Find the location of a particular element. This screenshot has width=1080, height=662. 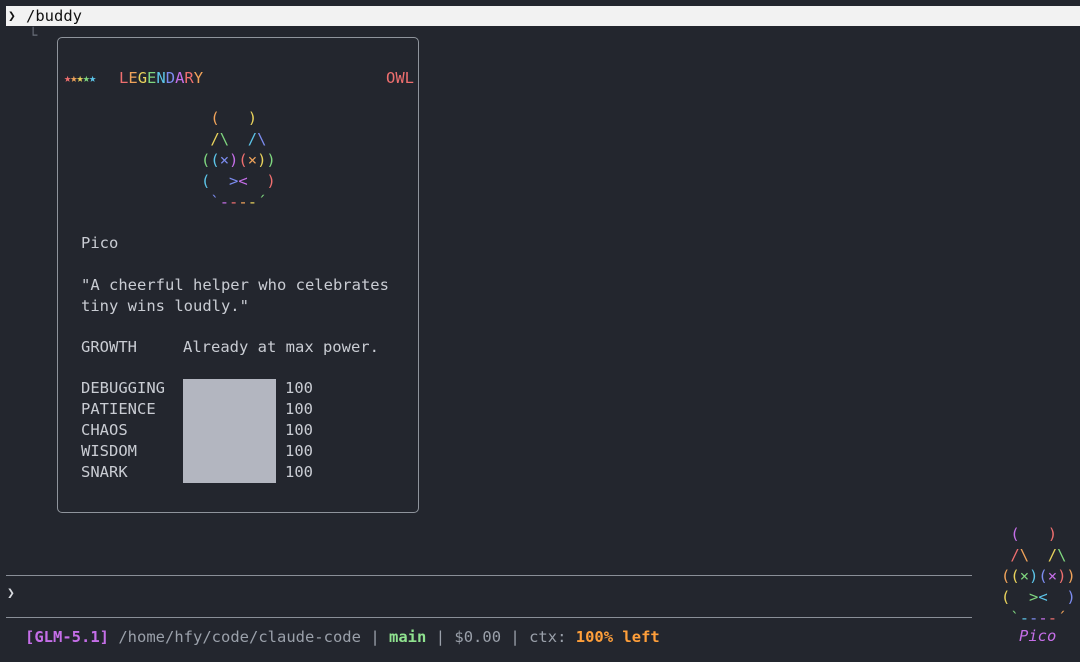

stat-row-chaos: CHAOS 100 is located at coordinates (197, 430).